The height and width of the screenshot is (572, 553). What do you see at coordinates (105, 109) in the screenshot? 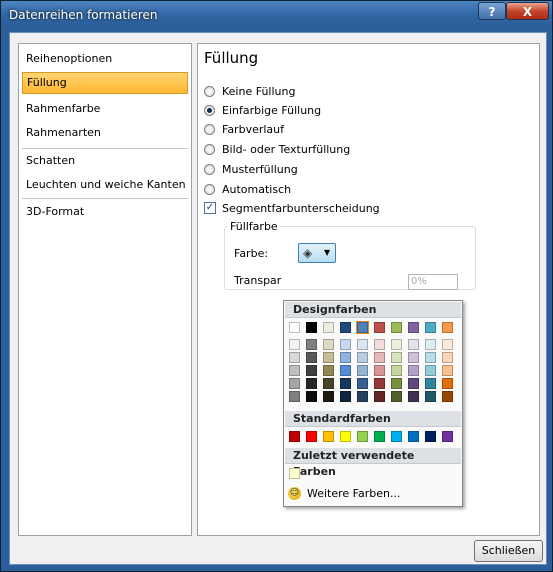
I see `nav-item-rahmenfarbe: Rahmenfarbe` at bounding box center [105, 109].